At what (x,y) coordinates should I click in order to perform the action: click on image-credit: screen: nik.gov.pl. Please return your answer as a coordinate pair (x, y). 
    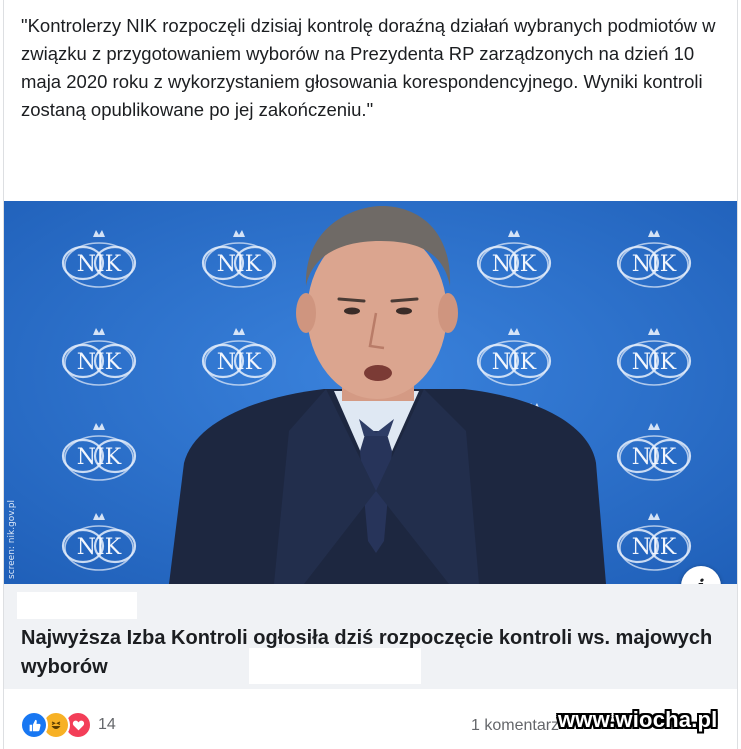
    Looking at the image, I should click on (12, 539).